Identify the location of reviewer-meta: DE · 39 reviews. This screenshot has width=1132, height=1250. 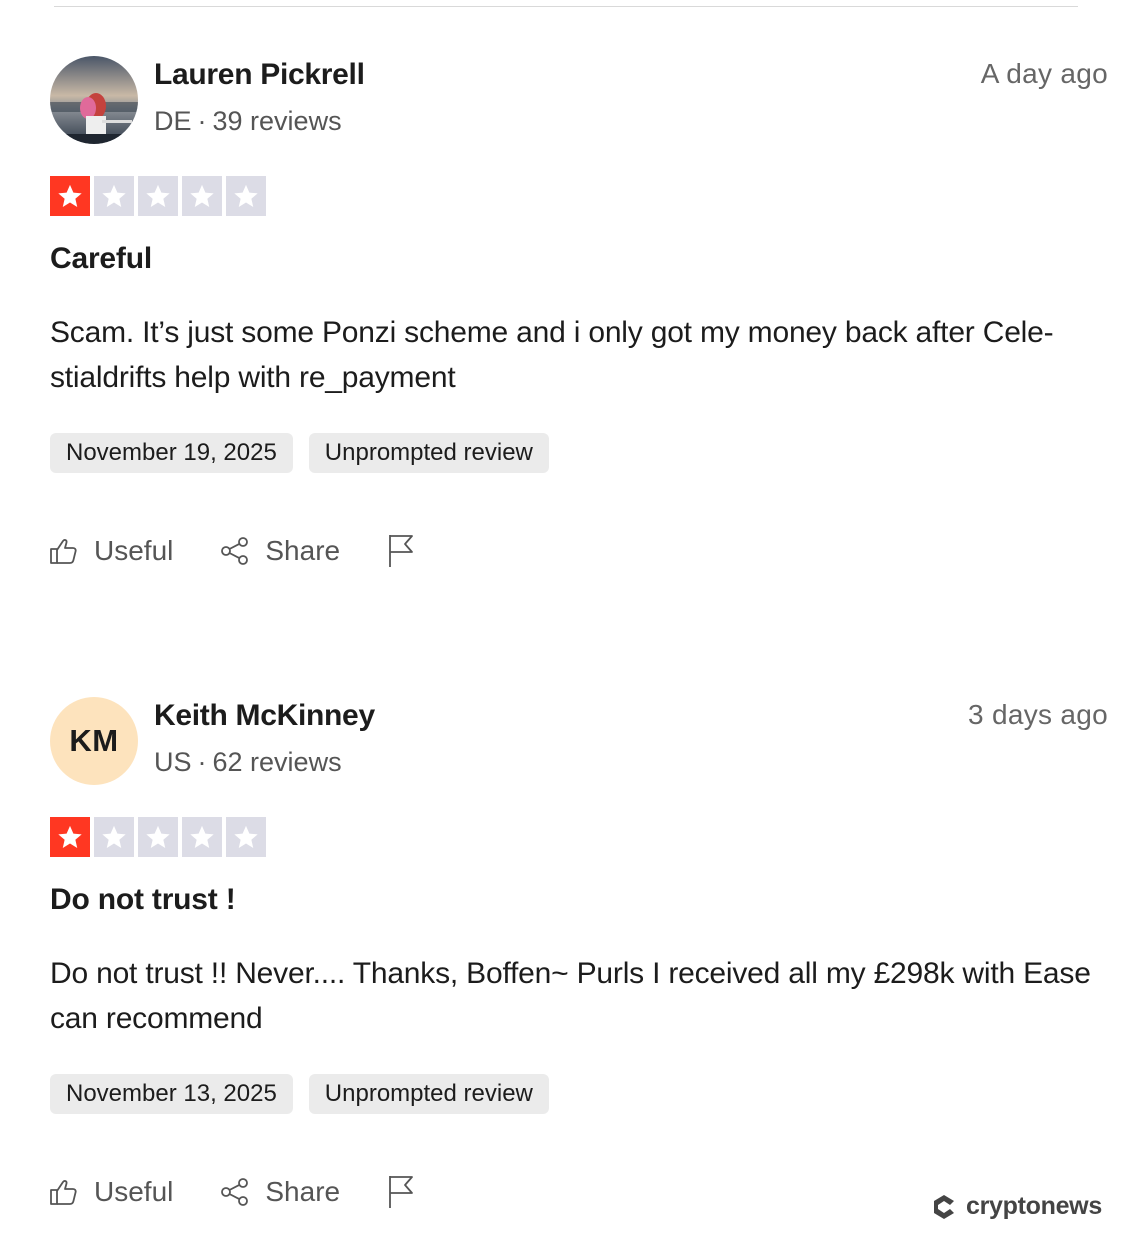
(248, 121).